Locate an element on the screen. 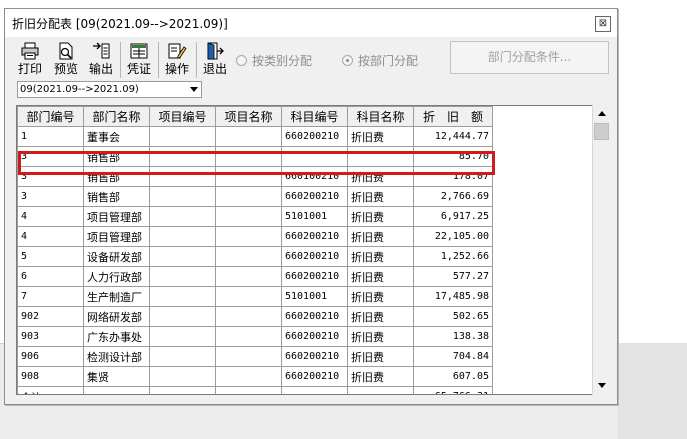  table-row: 3 销售部 85.70 is located at coordinates (255, 156).